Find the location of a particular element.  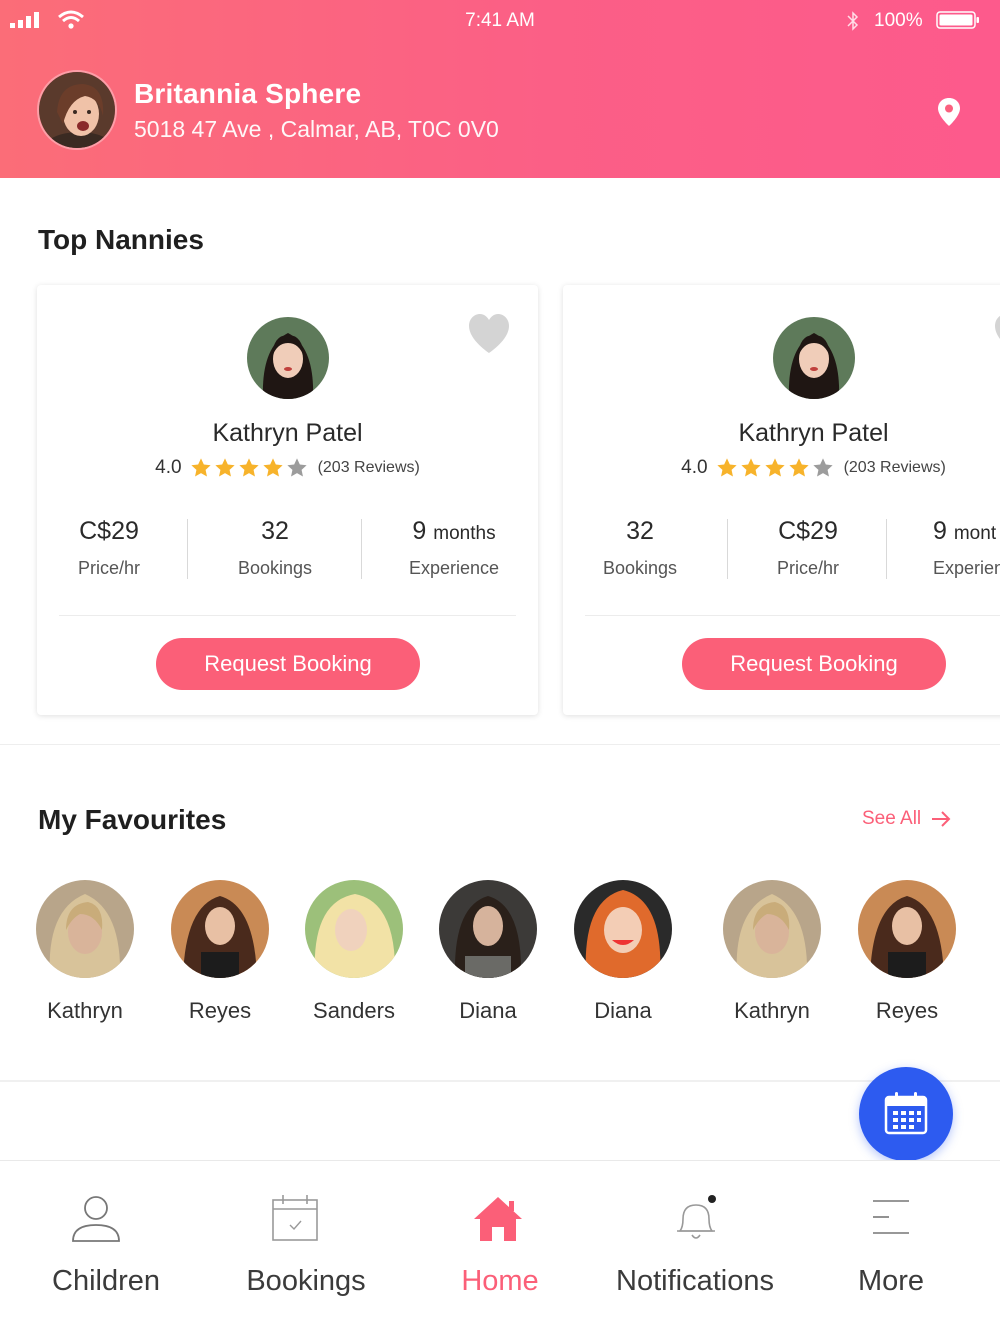

location-pin-icon is located at coordinates (949, 112).